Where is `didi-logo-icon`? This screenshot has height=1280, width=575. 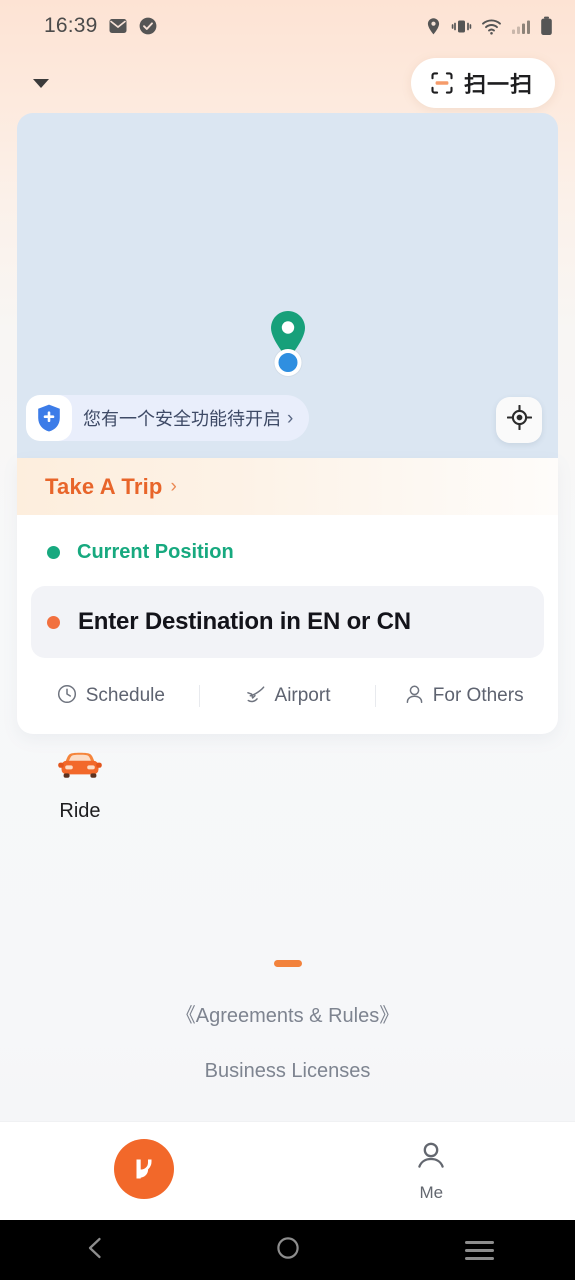
didi-logo-icon is located at coordinates (143, 1168).